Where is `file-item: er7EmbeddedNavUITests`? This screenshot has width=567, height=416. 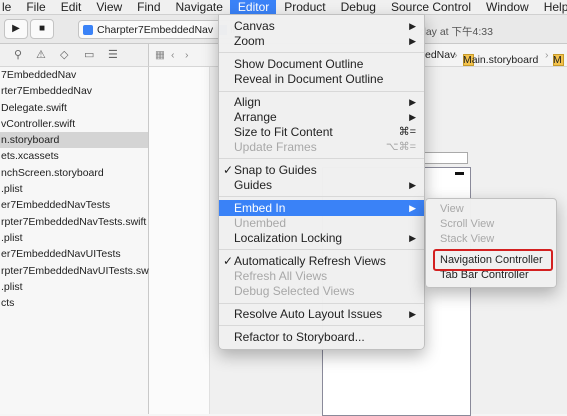
file-item: er7EmbeddedNavUITests is located at coordinates (74, 254).